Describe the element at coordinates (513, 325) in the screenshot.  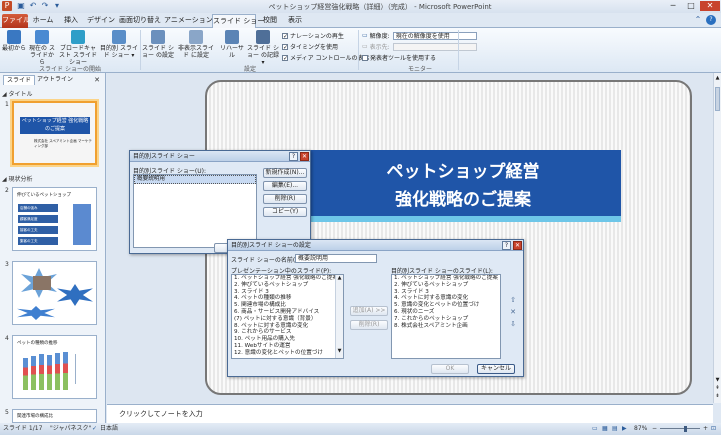
I see `move-down-icon: ⇩` at that location.